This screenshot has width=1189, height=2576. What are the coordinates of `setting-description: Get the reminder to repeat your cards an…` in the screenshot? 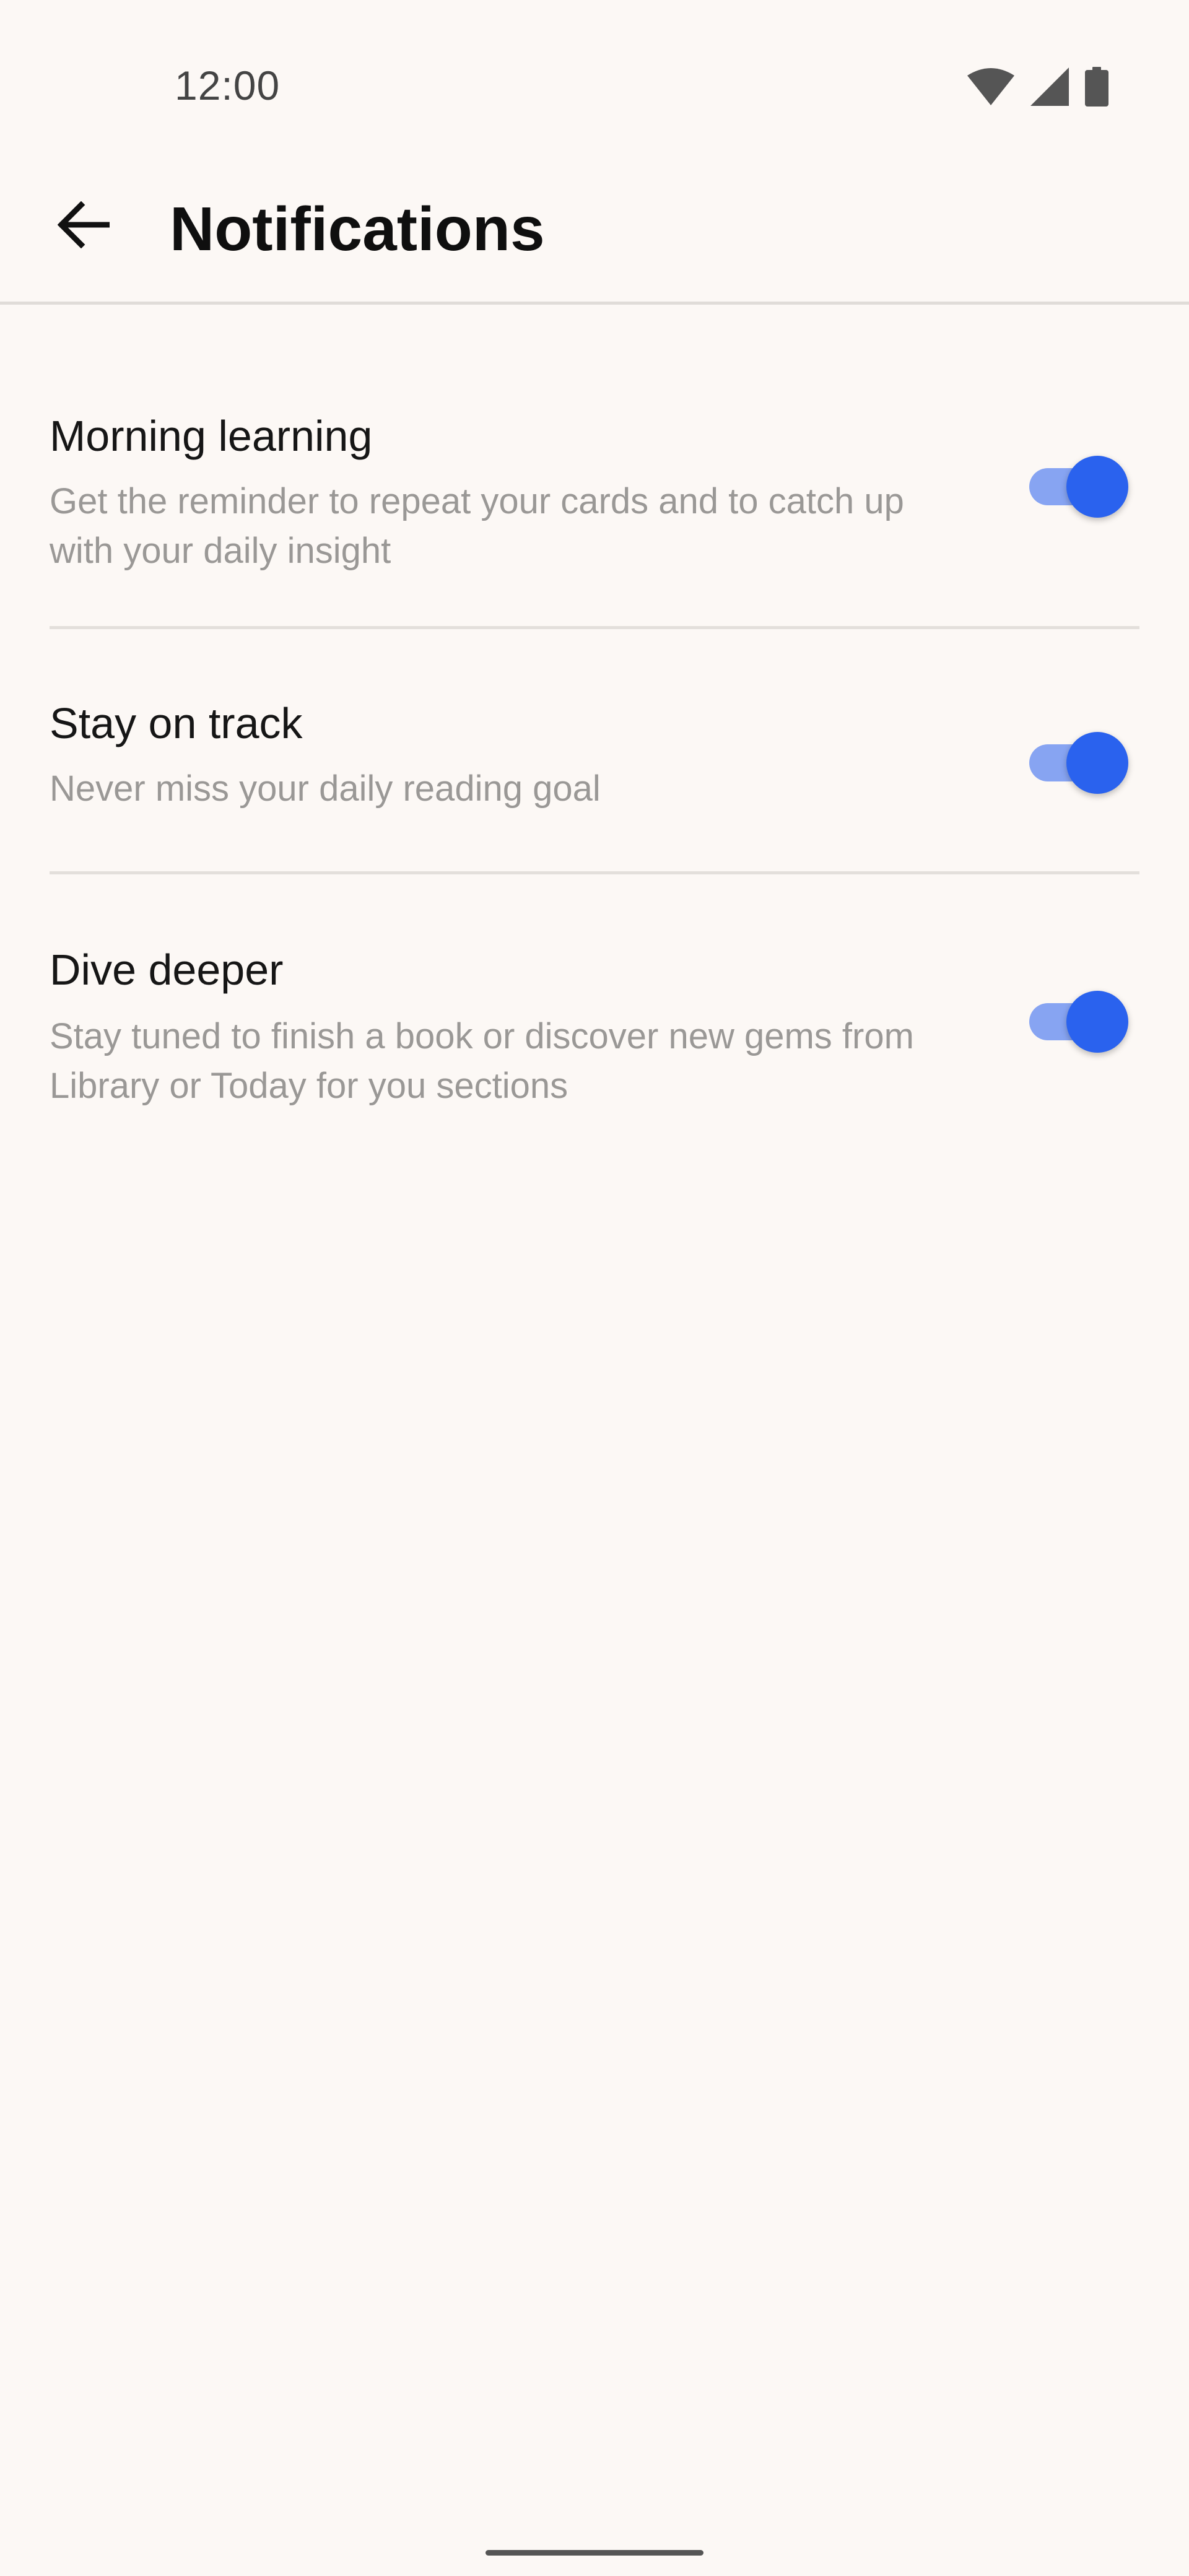 It's located at (477, 526).